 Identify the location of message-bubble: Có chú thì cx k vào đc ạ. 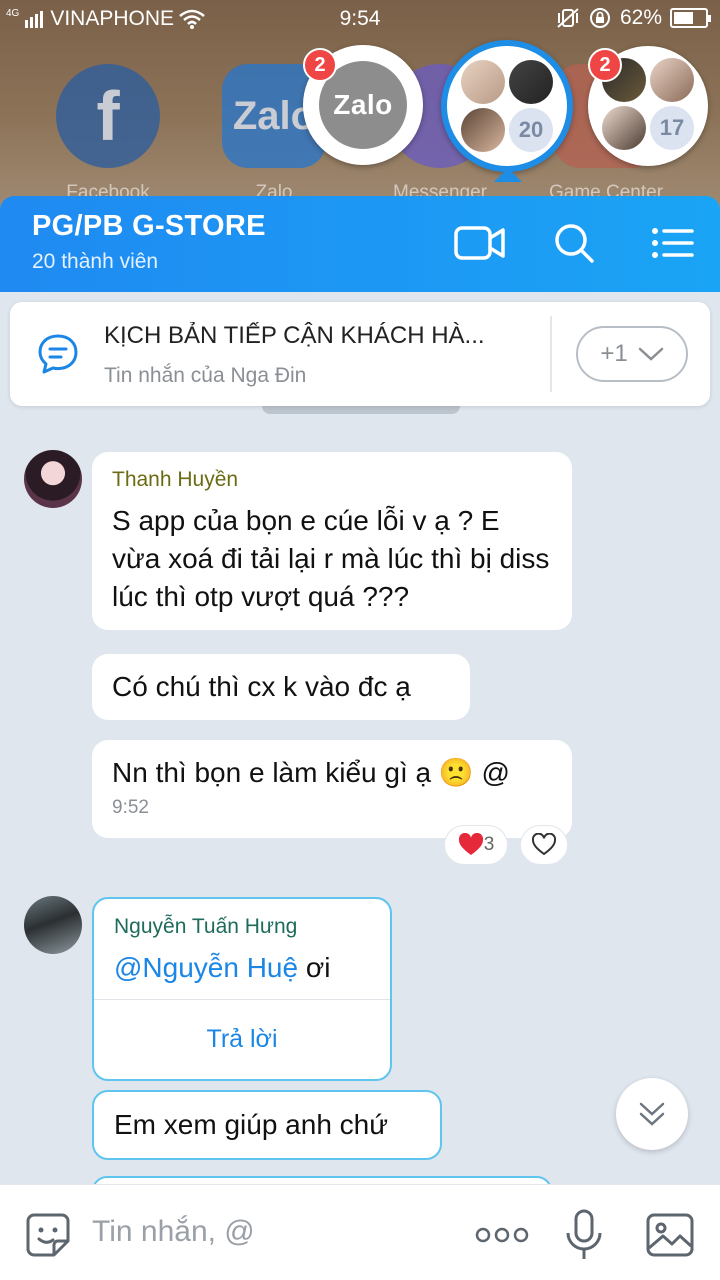
(281, 687).